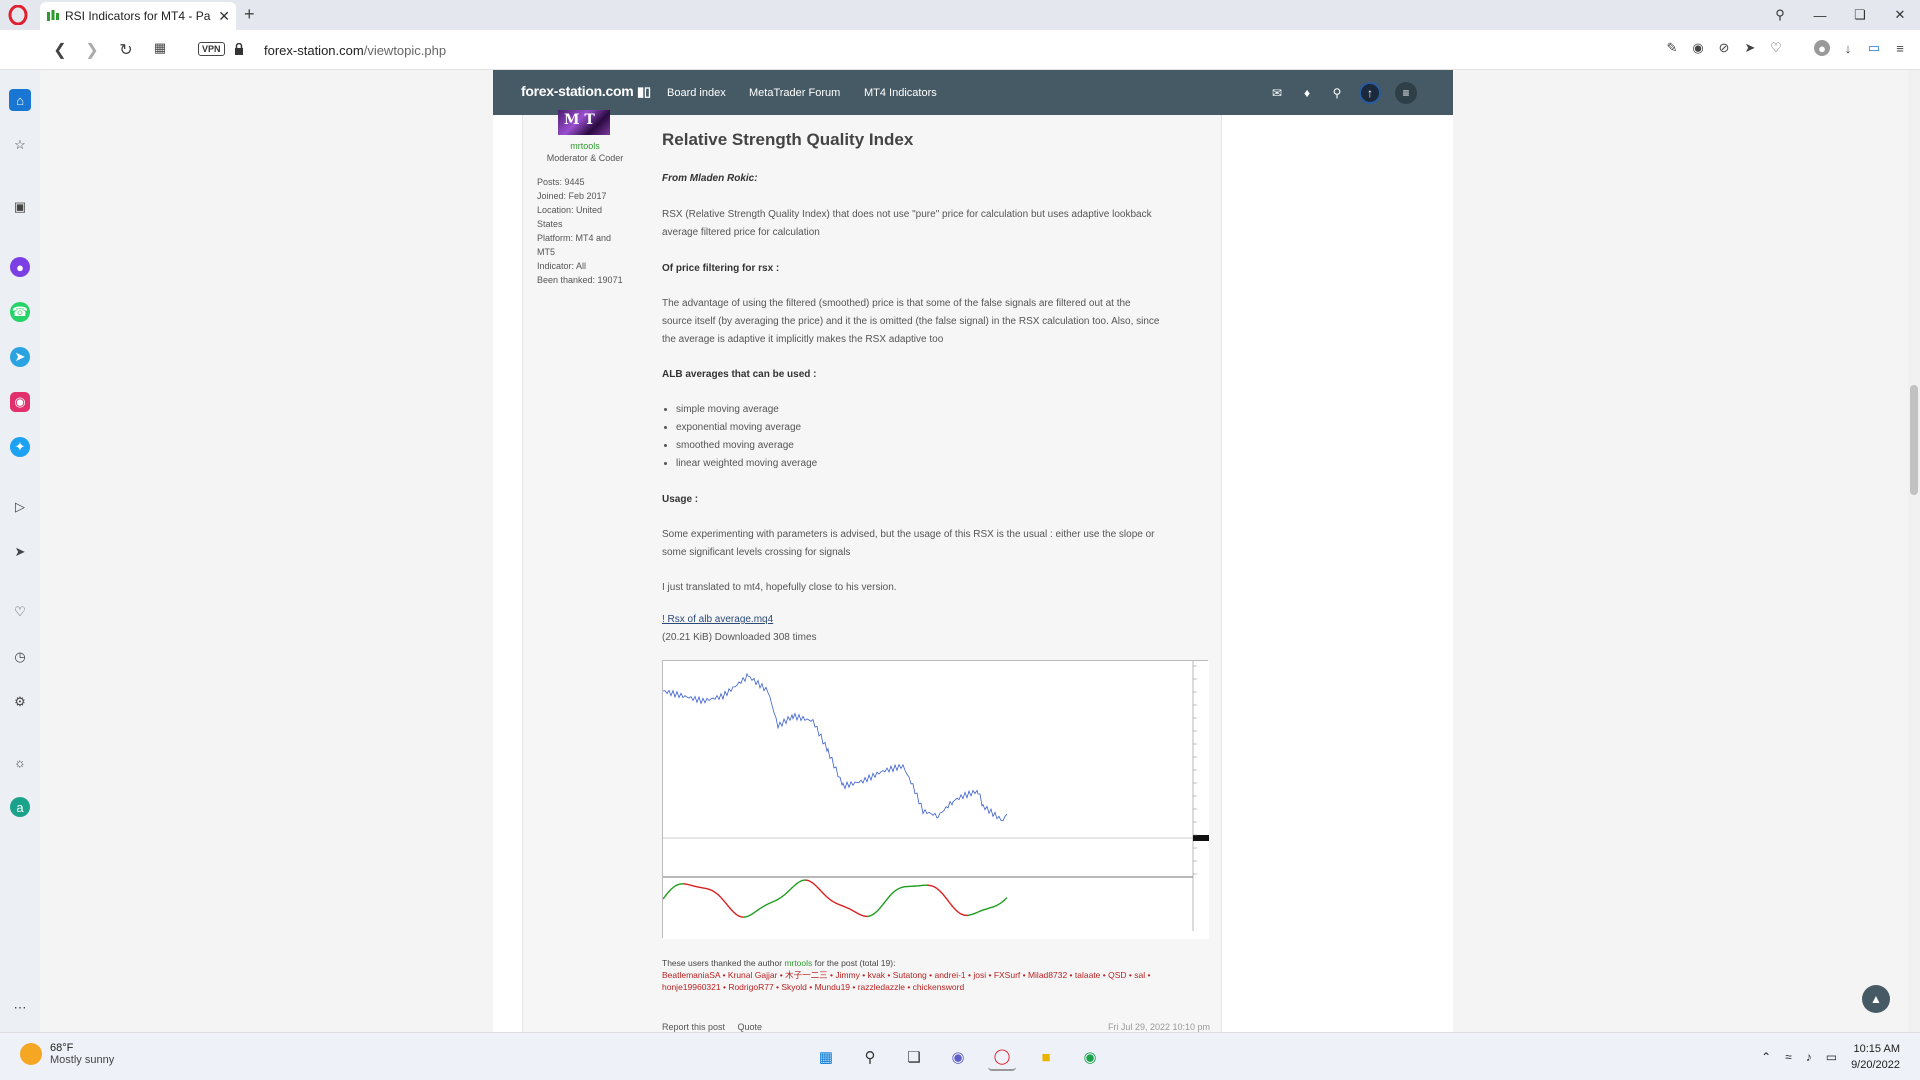 The image size is (1920, 1080). What do you see at coordinates (138, 16) in the screenshot?
I see `browser-tab: RSI Indicators for MT4 - Pa ✕` at bounding box center [138, 16].